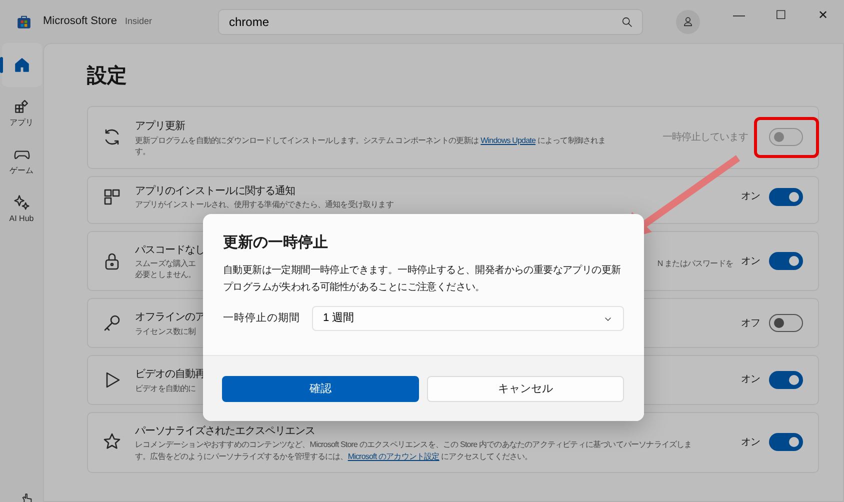 The image size is (844, 502). Describe the element at coordinates (27, 497) in the screenshot. I see `hand-icon` at that location.